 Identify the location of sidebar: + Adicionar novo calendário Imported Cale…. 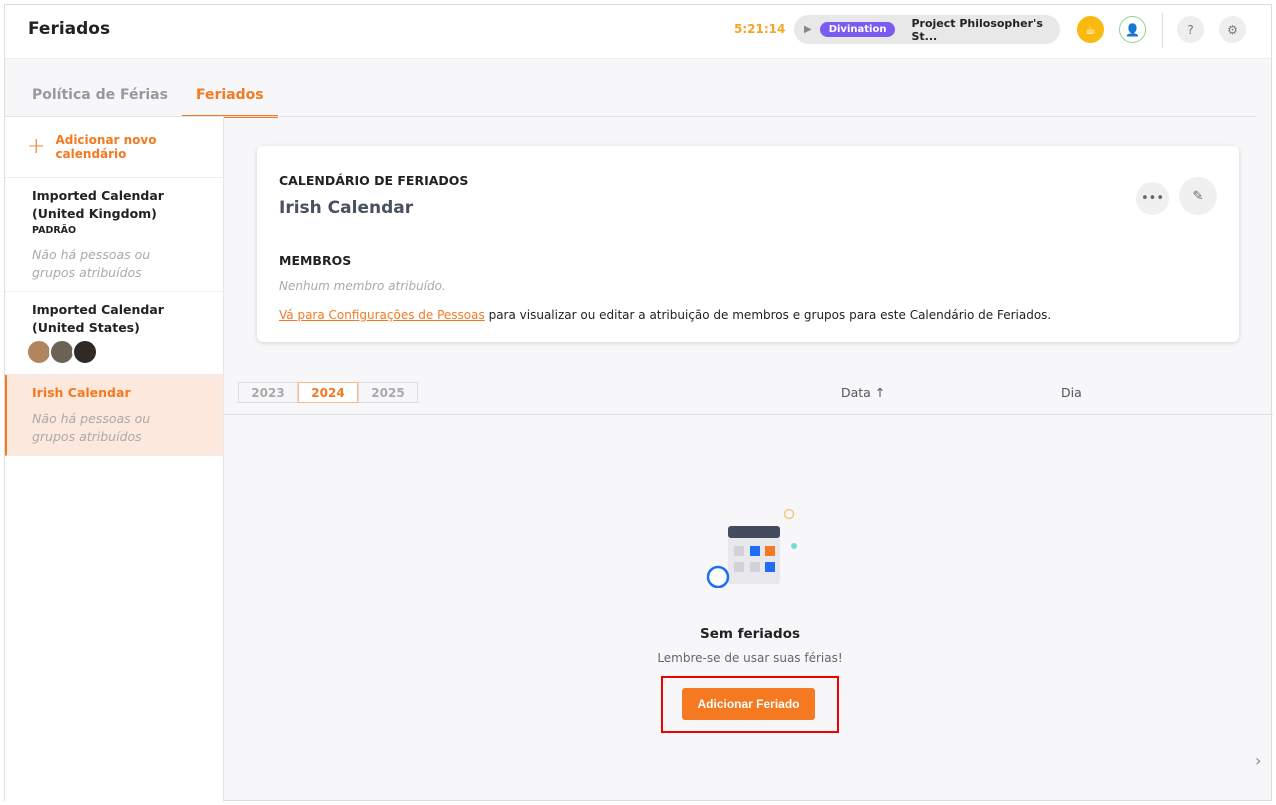
(114, 459).